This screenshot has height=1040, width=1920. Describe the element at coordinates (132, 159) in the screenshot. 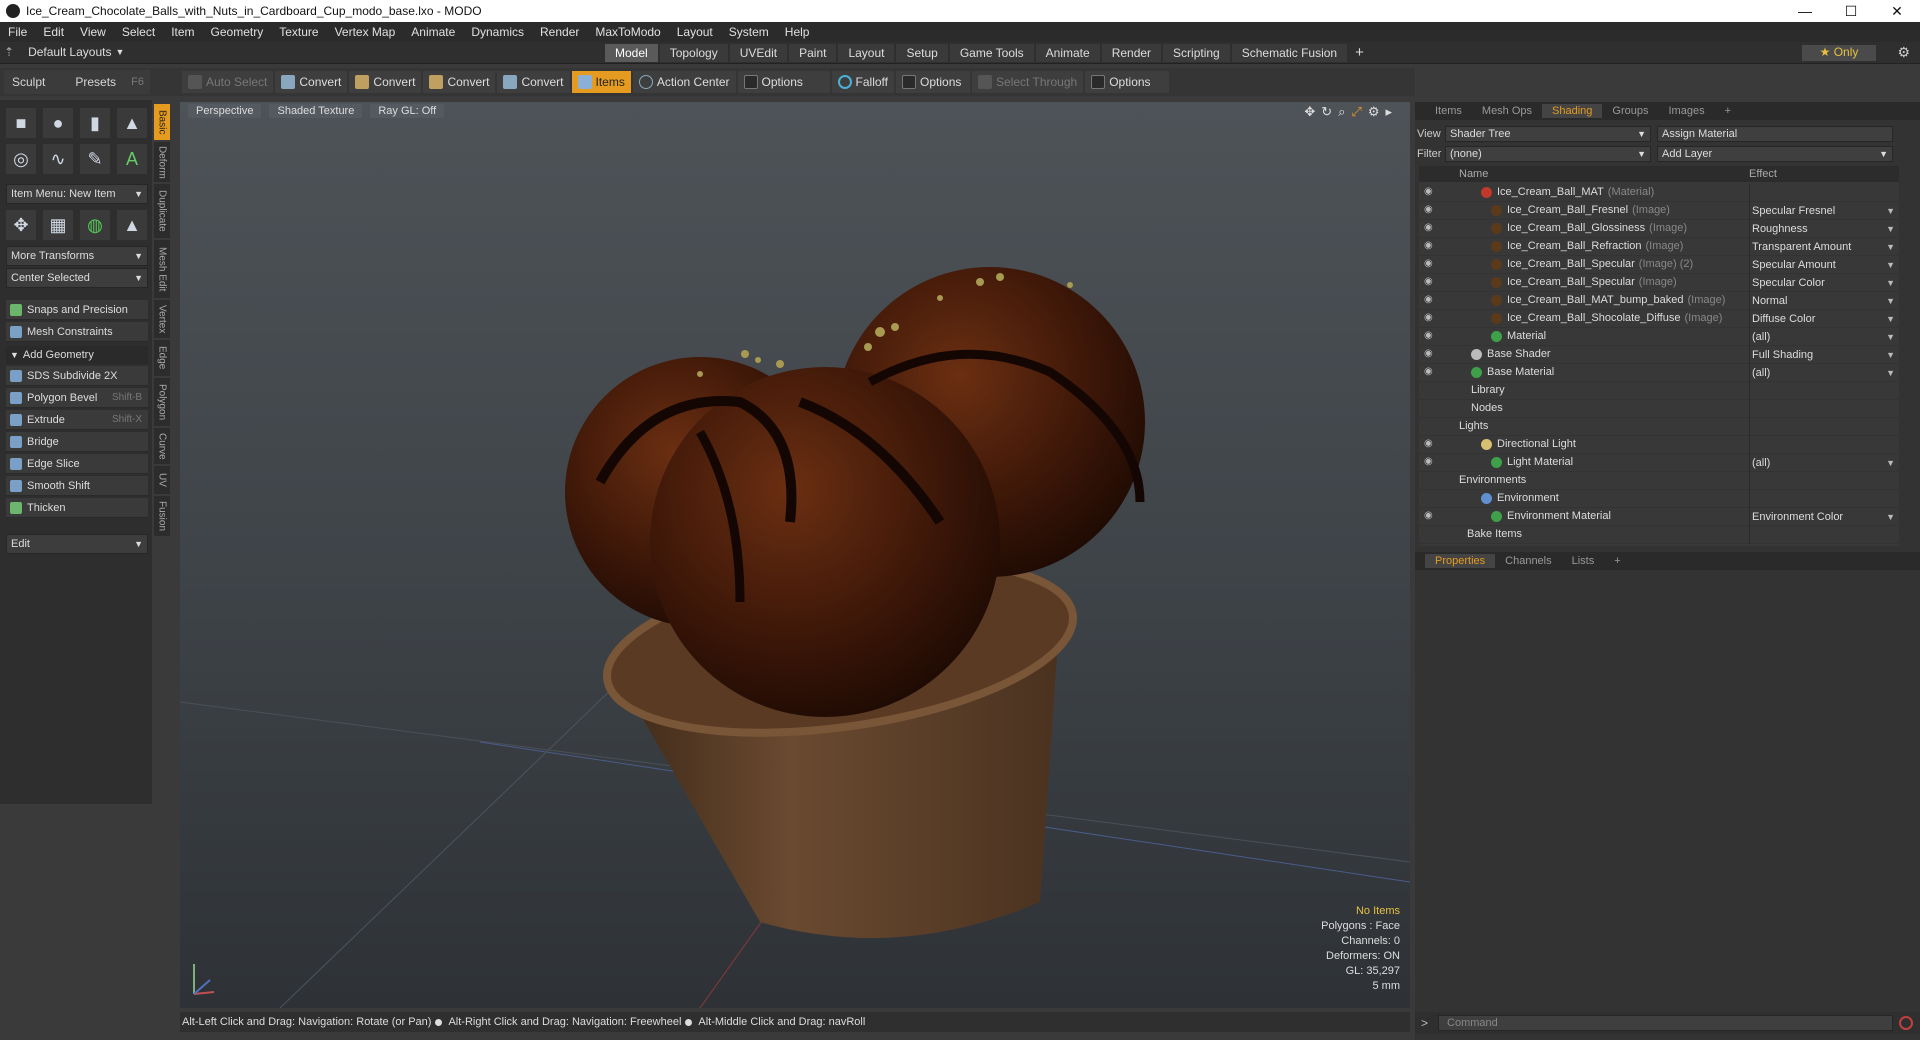

I see `text-icon: A` at that location.